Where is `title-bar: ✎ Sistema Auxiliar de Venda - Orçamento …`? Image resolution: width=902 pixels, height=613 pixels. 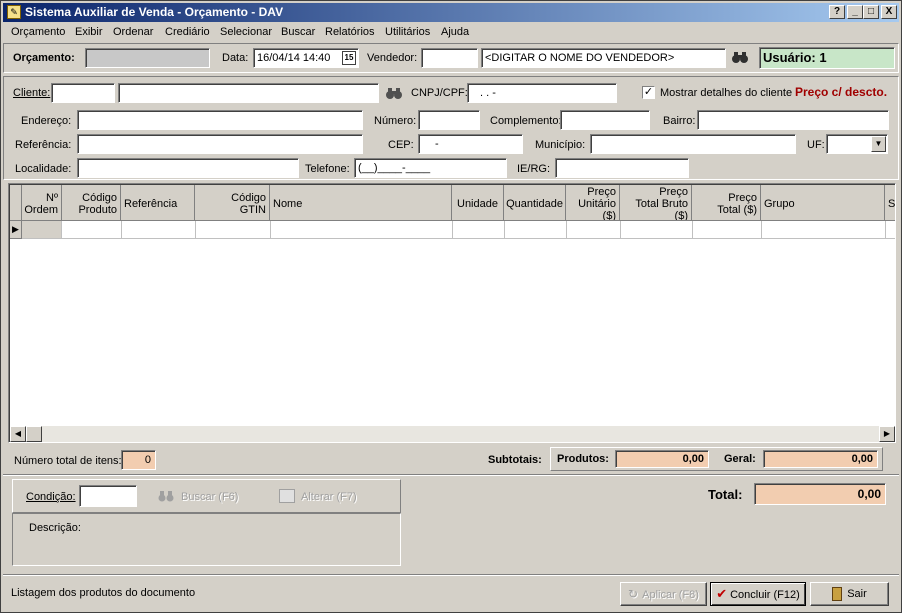 title-bar: ✎ Sistema Auxiliar de Venda - Orçamento … is located at coordinates (451, 12).